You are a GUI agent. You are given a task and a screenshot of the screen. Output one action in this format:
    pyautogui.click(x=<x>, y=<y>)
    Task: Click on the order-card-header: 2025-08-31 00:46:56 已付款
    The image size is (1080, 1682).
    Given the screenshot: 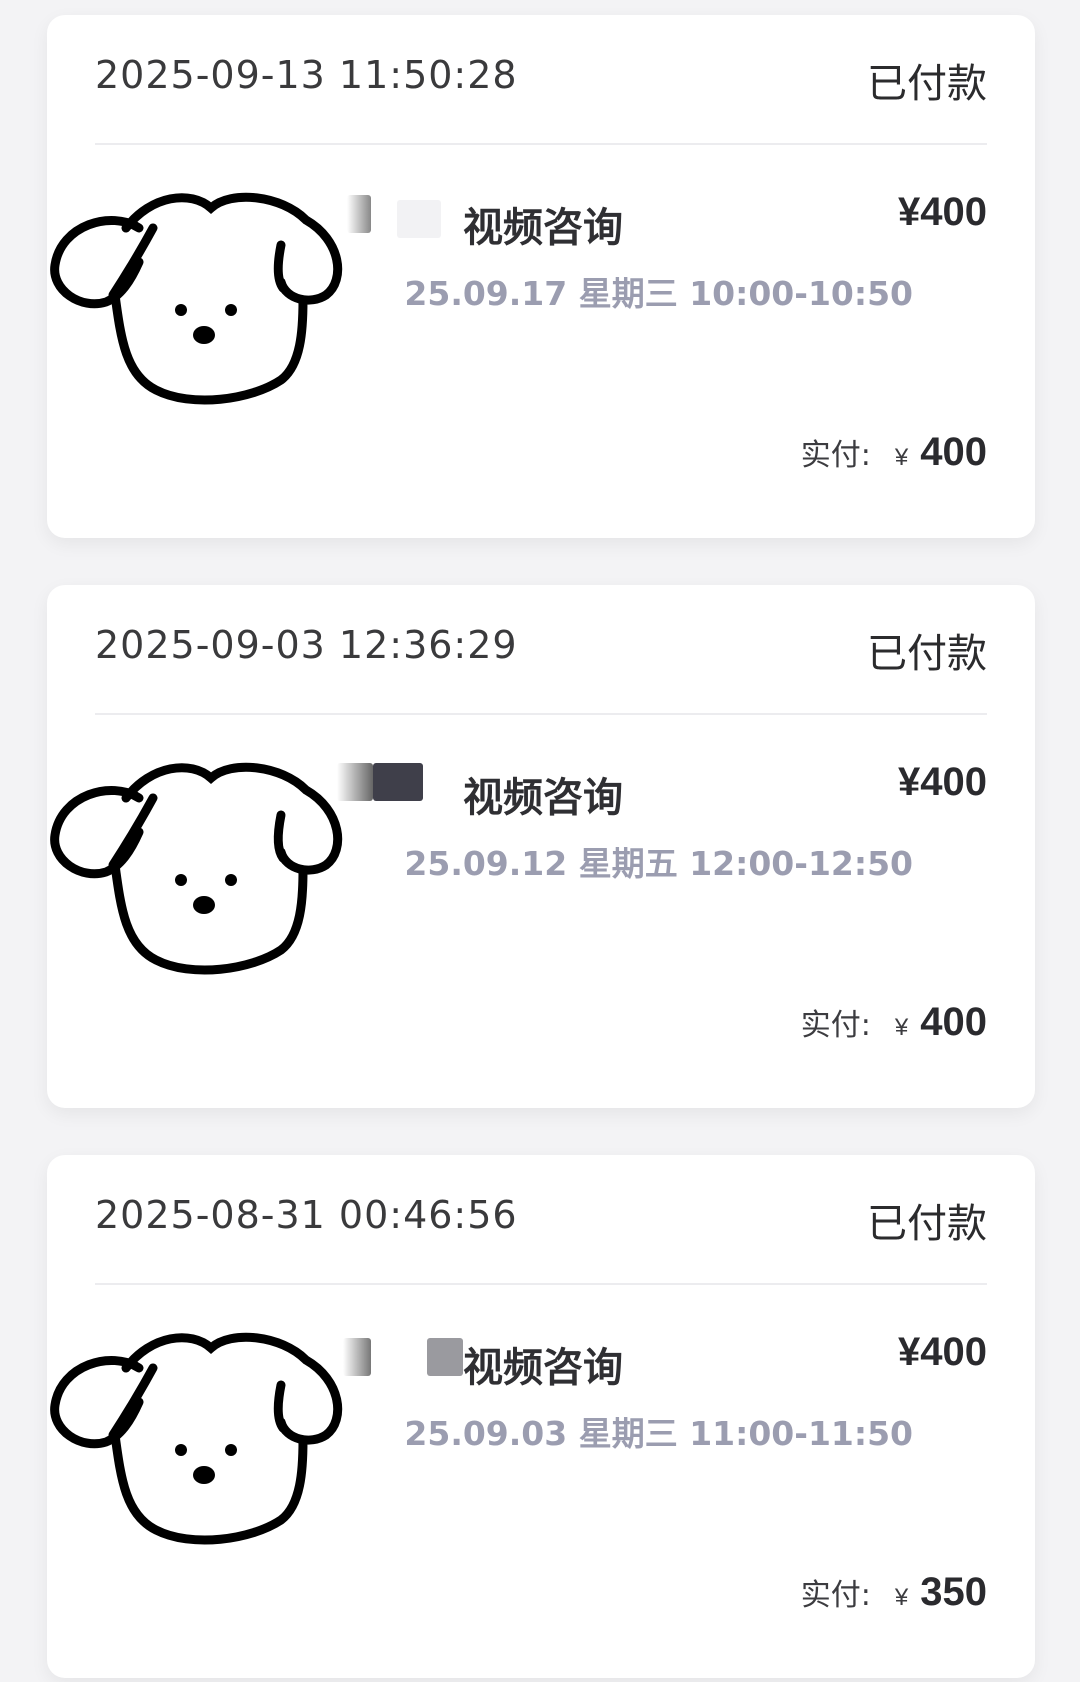 What is the action you would take?
    pyautogui.click(x=541, y=1220)
    